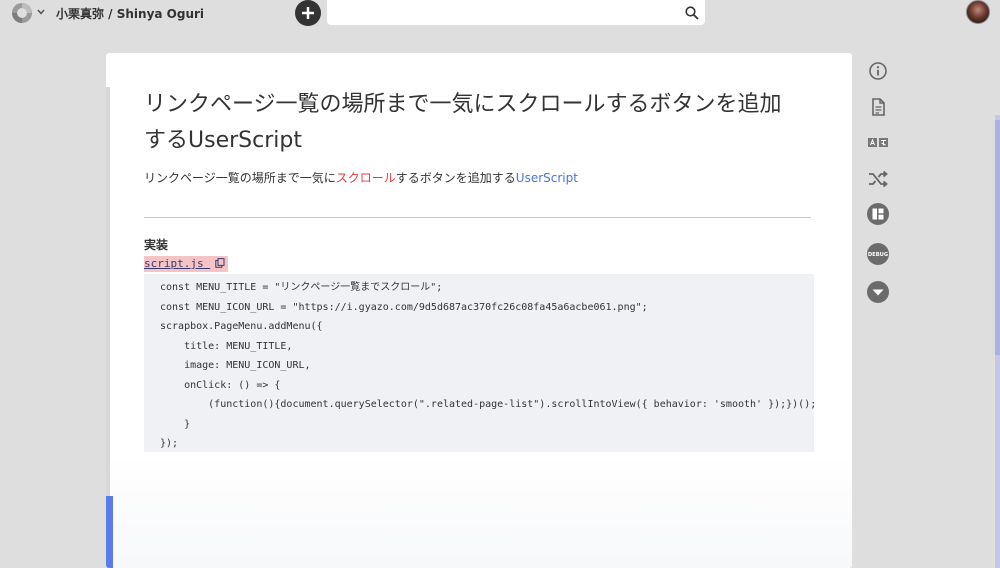  Describe the element at coordinates (174, 263) in the screenshot. I see `code-filename-label: script.js` at that location.